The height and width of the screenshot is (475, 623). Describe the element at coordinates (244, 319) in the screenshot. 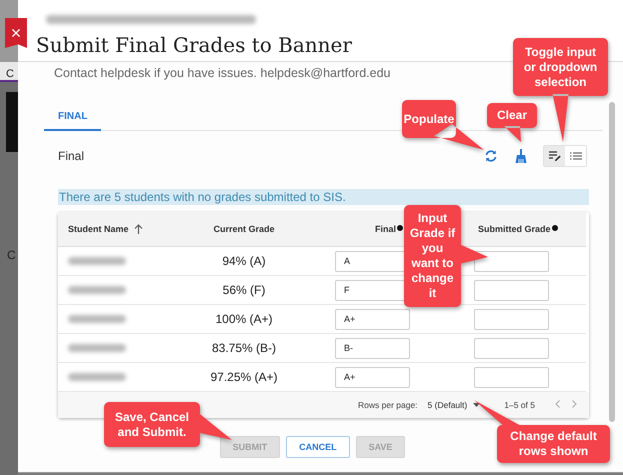

I see `current-grade: 100% (A+)` at that location.